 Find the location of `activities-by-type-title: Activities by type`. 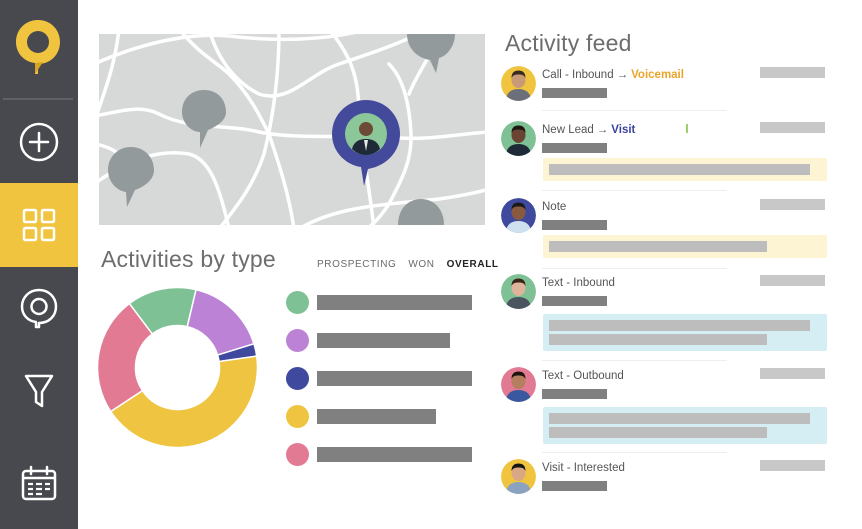

activities-by-type-title: Activities by type is located at coordinates (188, 259).